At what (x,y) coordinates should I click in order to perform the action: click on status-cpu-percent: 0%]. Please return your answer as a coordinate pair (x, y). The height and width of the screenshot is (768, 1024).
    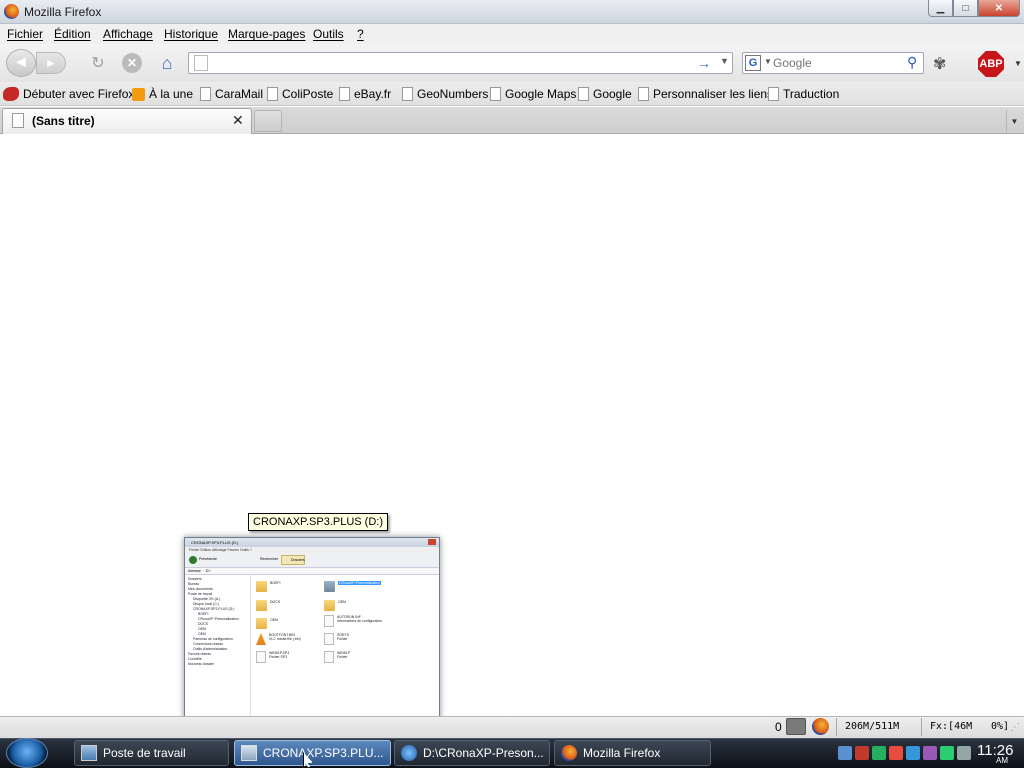
    Looking at the image, I should click on (1000, 726).